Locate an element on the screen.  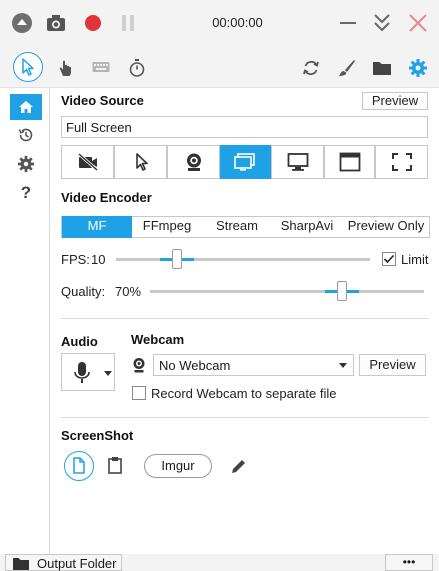
source-screen-button is located at coordinates (245, 162).